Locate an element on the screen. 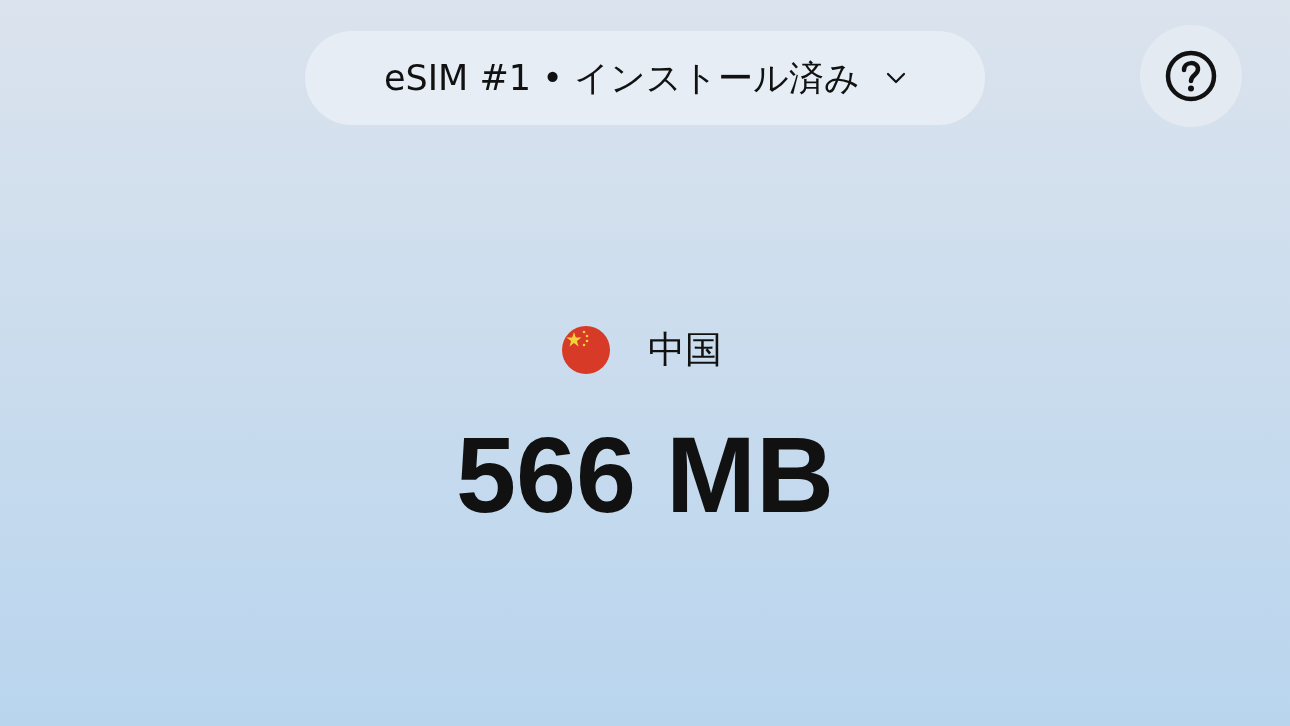 The width and height of the screenshot is (1290, 726). flag-icon is located at coordinates (586, 350).